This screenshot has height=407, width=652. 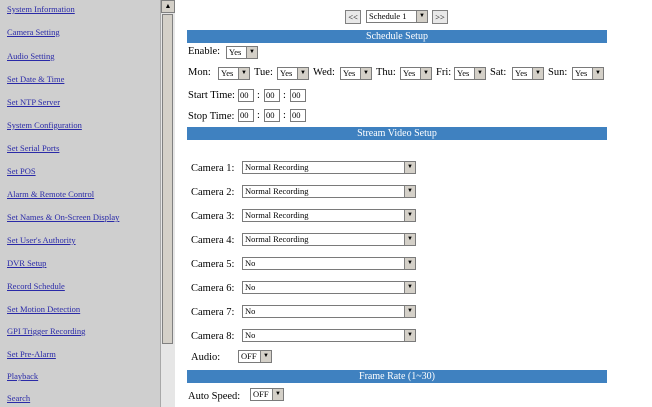 I want to click on schedule-select-value: Schedule 1, so click(x=388, y=16).